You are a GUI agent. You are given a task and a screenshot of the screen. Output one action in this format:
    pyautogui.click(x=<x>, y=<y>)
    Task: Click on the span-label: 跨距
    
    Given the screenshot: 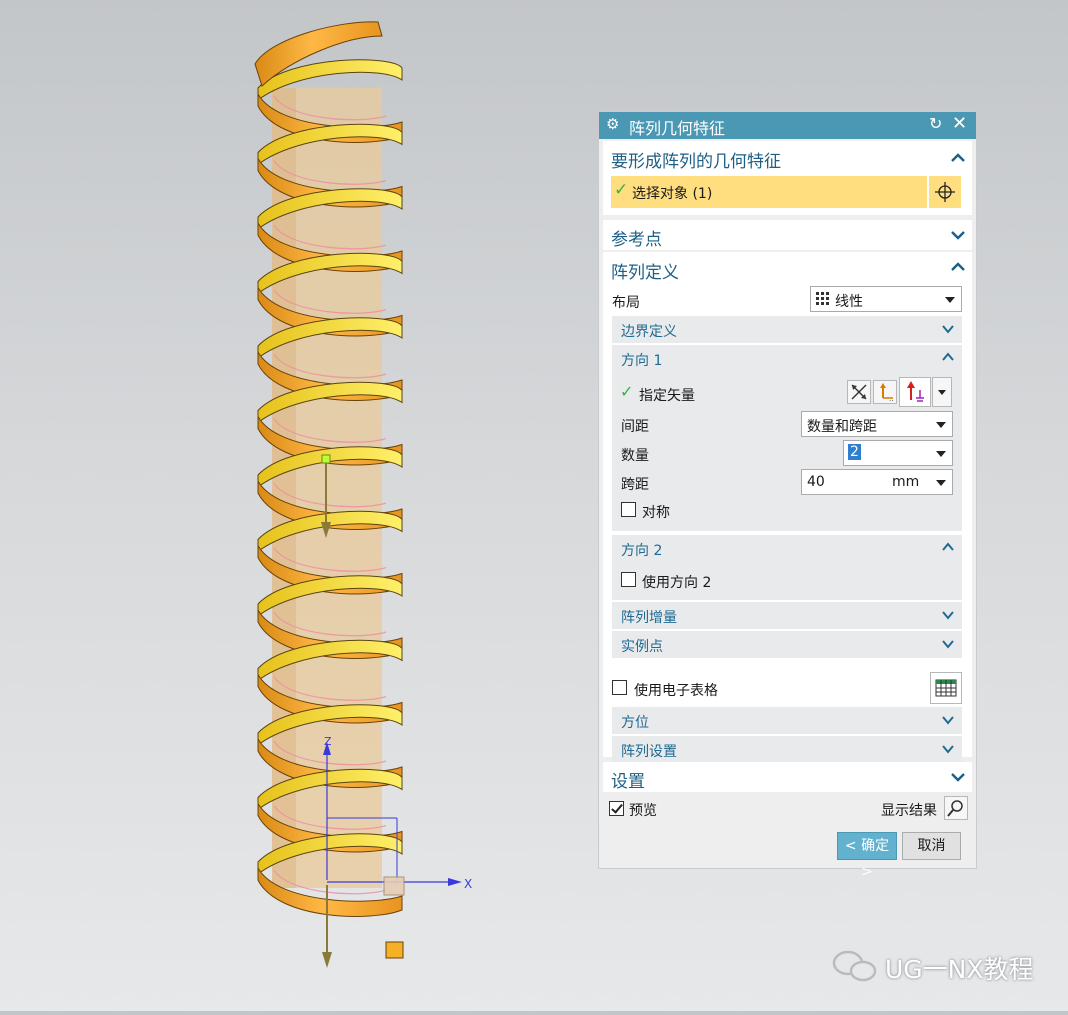 What is the action you would take?
    pyautogui.click(x=635, y=485)
    